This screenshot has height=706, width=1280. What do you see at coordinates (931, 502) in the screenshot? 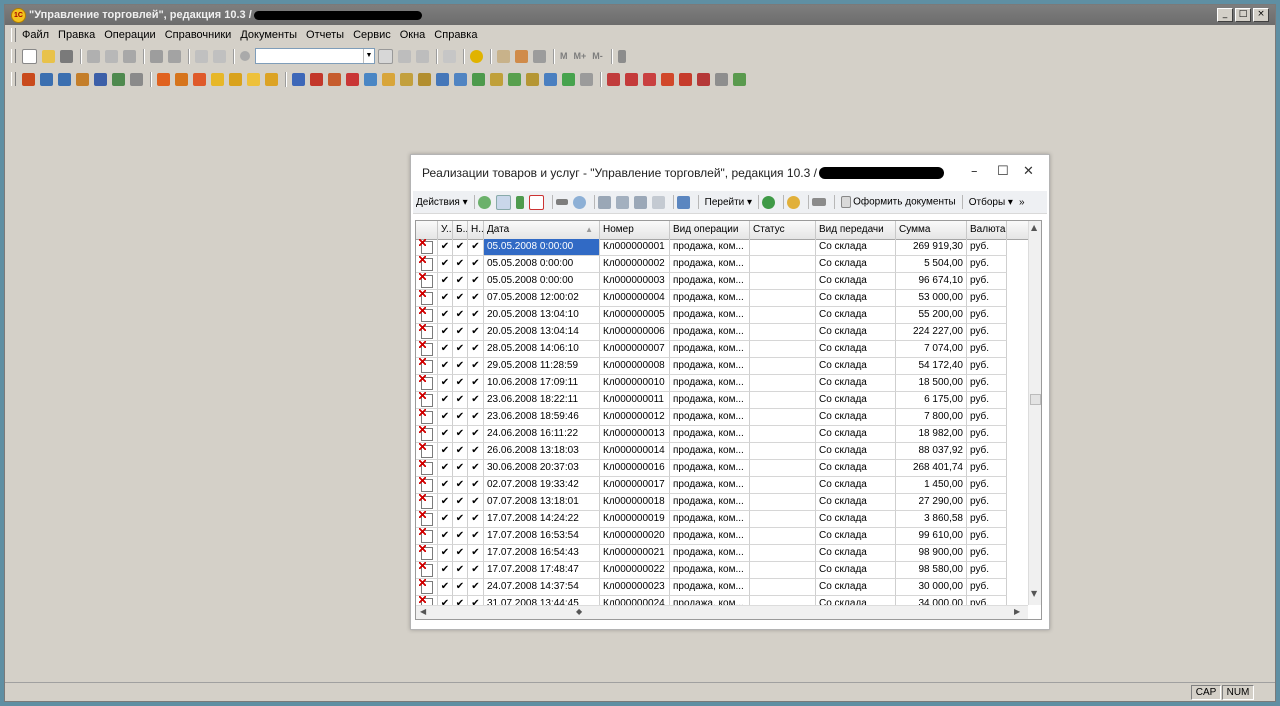
I see `row-sum-cell: 27 290,00` at bounding box center [931, 502].